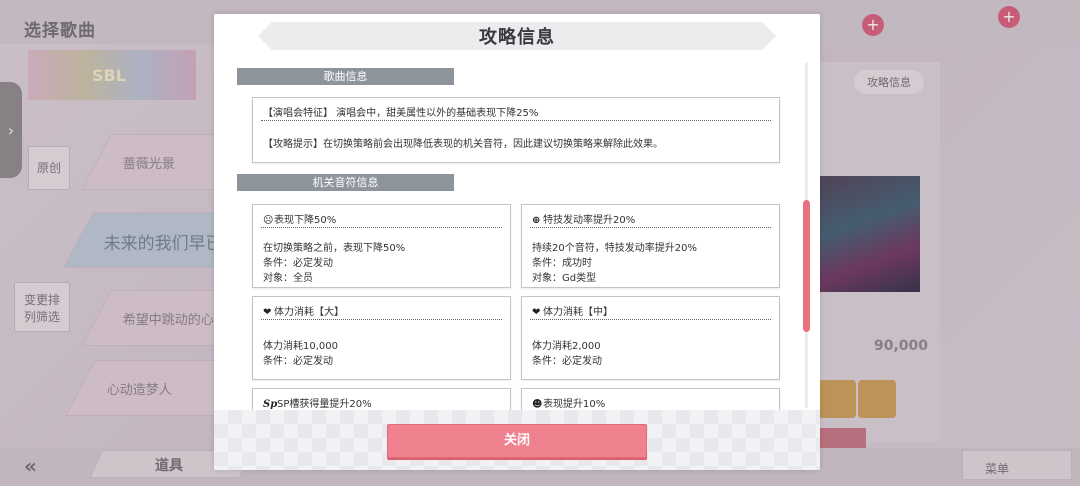  I want to click on note-card-line: 对象：全员, so click(288, 278).